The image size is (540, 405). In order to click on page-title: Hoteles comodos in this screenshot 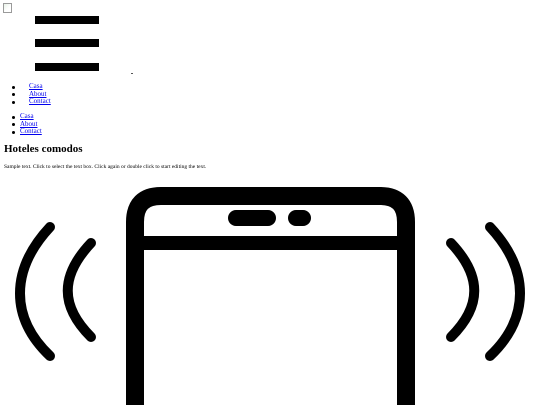, I will do `click(43, 149)`.